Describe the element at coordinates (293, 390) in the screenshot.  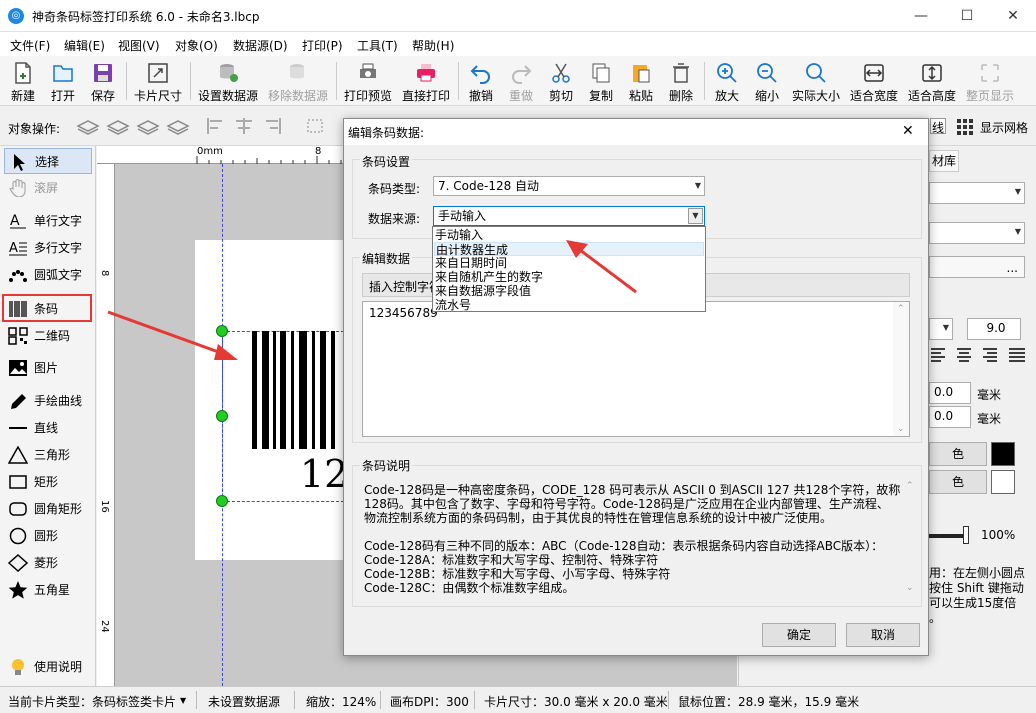
I see `barcode-bars` at that location.